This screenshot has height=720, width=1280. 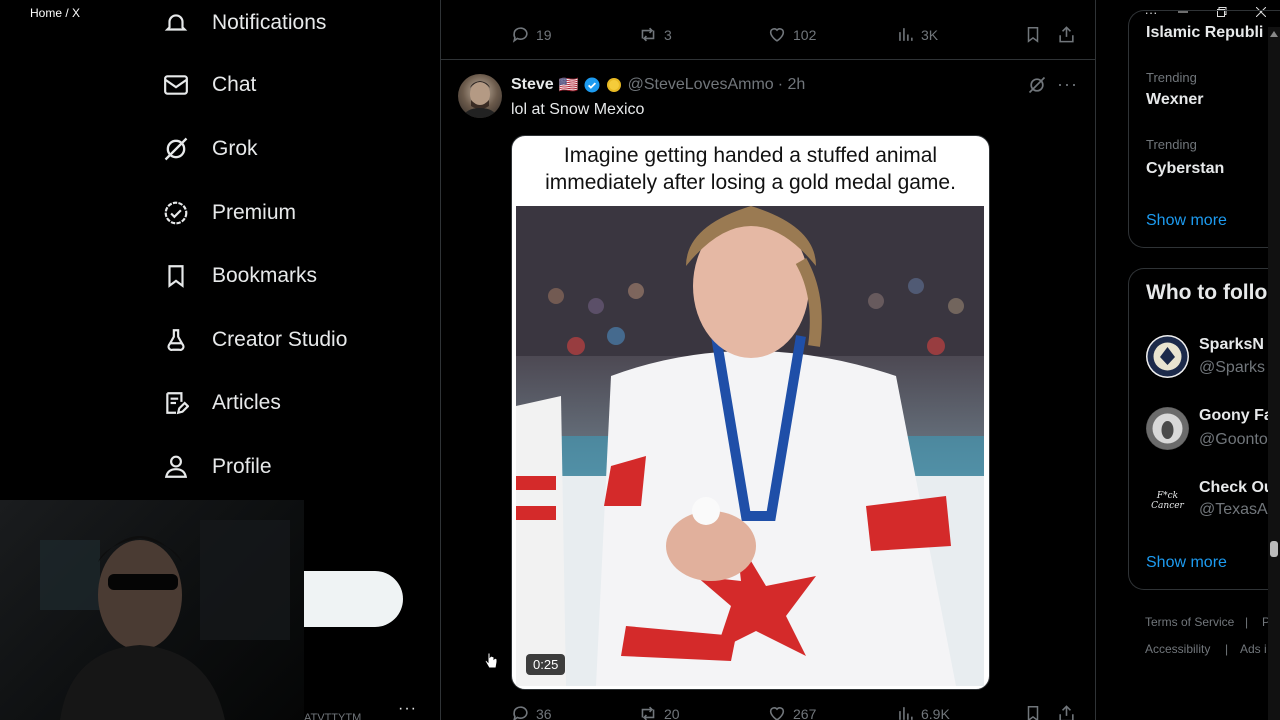 I want to click on verified-badge-icon, so click(x=176, y=213).